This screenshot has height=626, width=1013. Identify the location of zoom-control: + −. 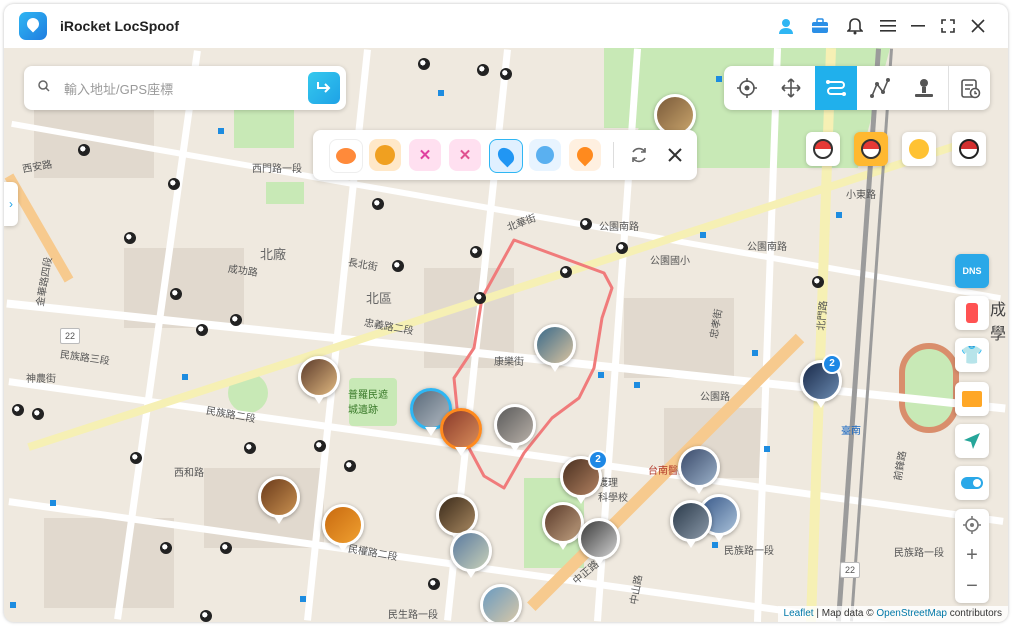
(972, 556).